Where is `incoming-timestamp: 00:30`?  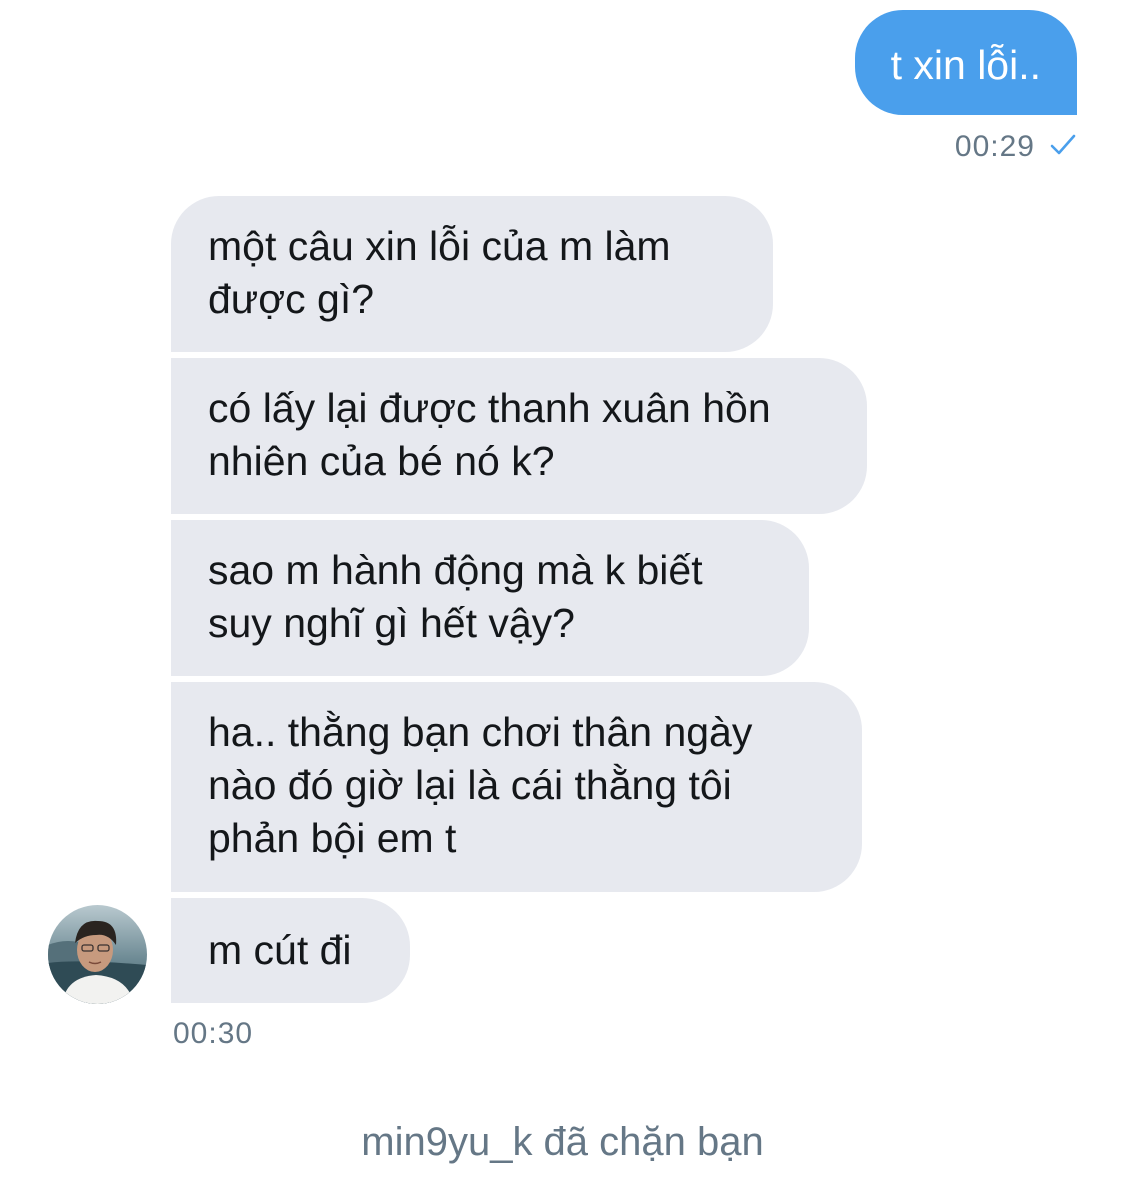 incoming-timestamp: 00:30 is located at coordinates (213, 1033).